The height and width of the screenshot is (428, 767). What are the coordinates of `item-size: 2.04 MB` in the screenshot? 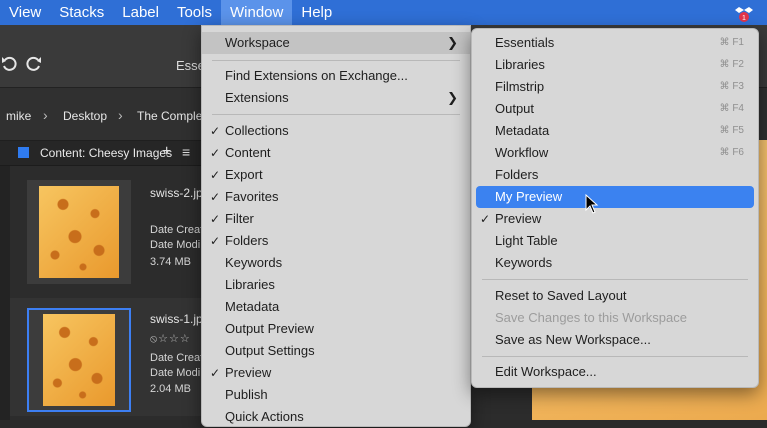 It's located at (170, 389).